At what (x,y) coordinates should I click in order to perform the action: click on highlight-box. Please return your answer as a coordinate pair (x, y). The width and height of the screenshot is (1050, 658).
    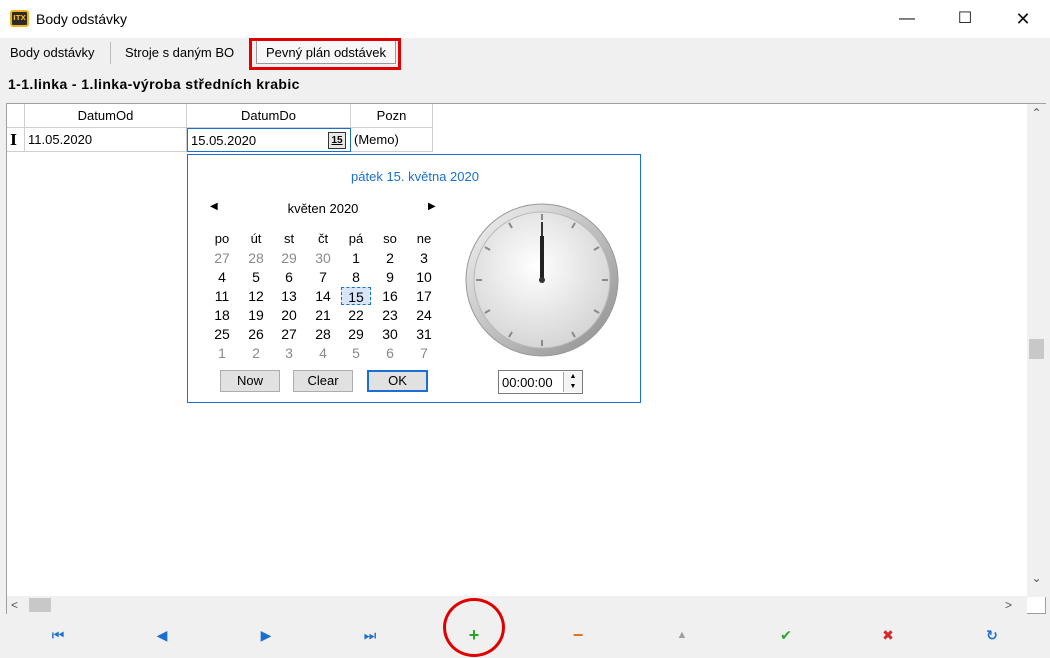
    Looking at the image, I should click on (325, 54).